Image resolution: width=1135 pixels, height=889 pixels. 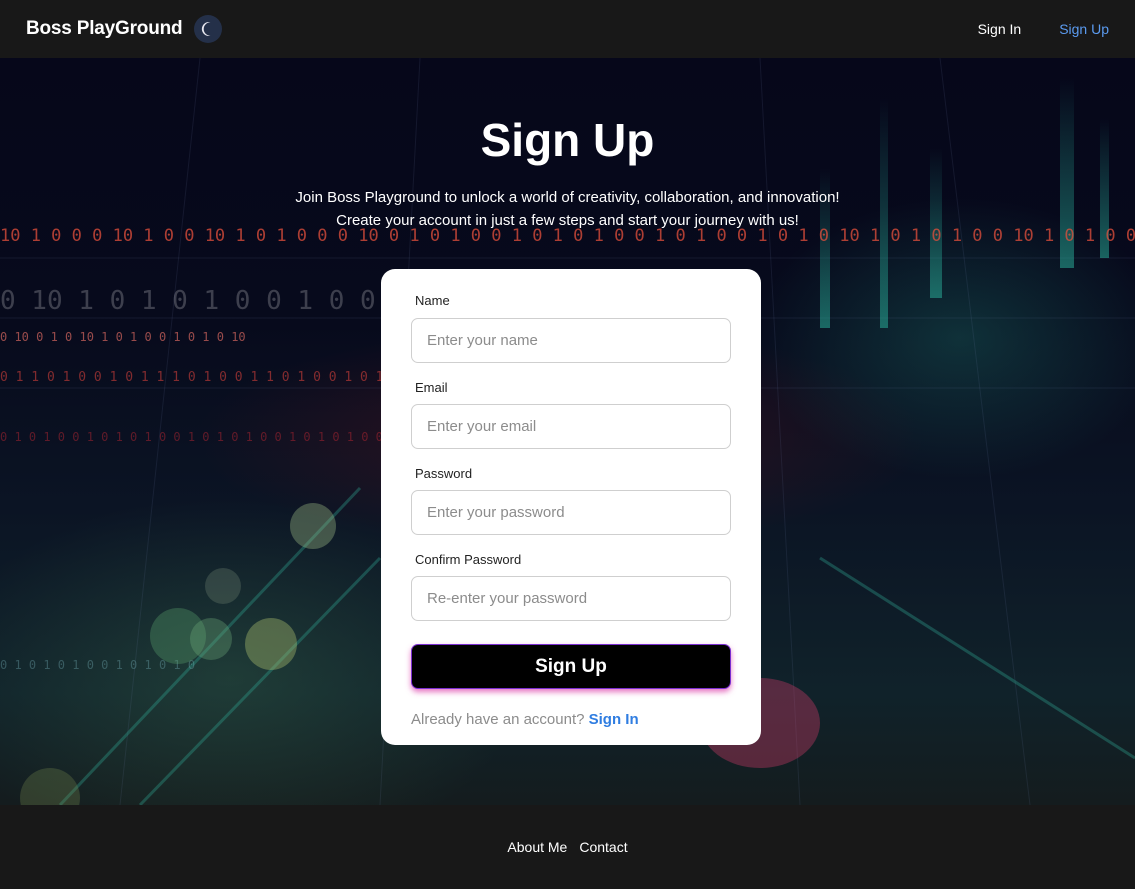 I want to click on brand-logo: Boss PlayGround, so click(x=104, y=29).